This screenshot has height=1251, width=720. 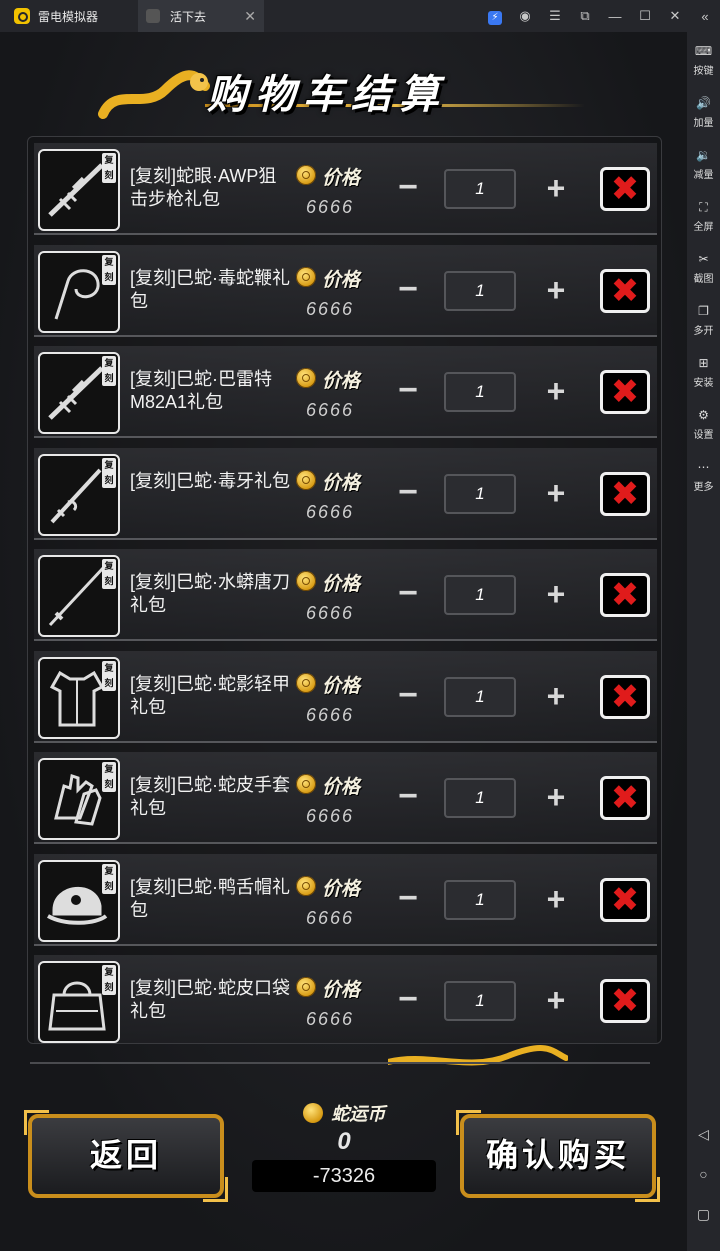 I want to click on account-icon: ◉, so click(x=525, y=16).